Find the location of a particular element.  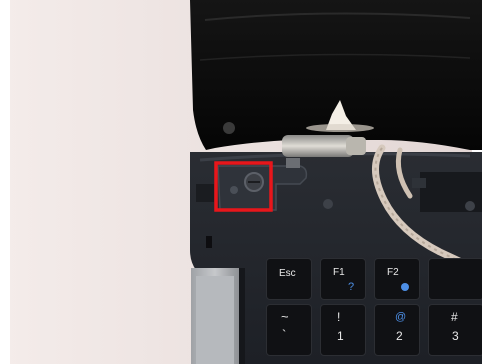

hinge-cylinder is located at coordinates (318, 146).